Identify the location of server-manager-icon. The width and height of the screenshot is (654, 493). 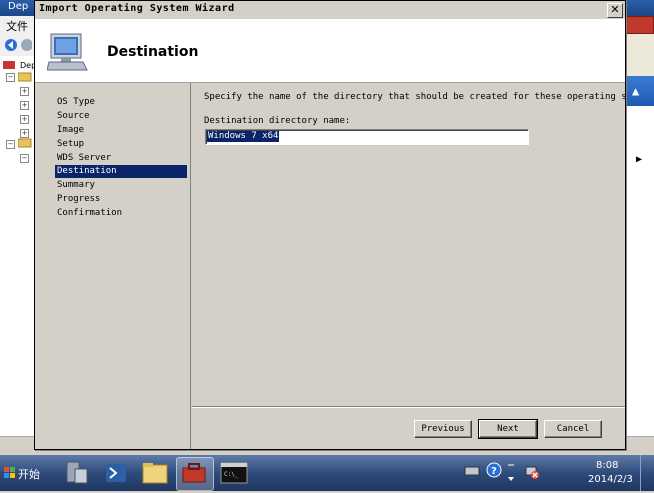
(77, 472).